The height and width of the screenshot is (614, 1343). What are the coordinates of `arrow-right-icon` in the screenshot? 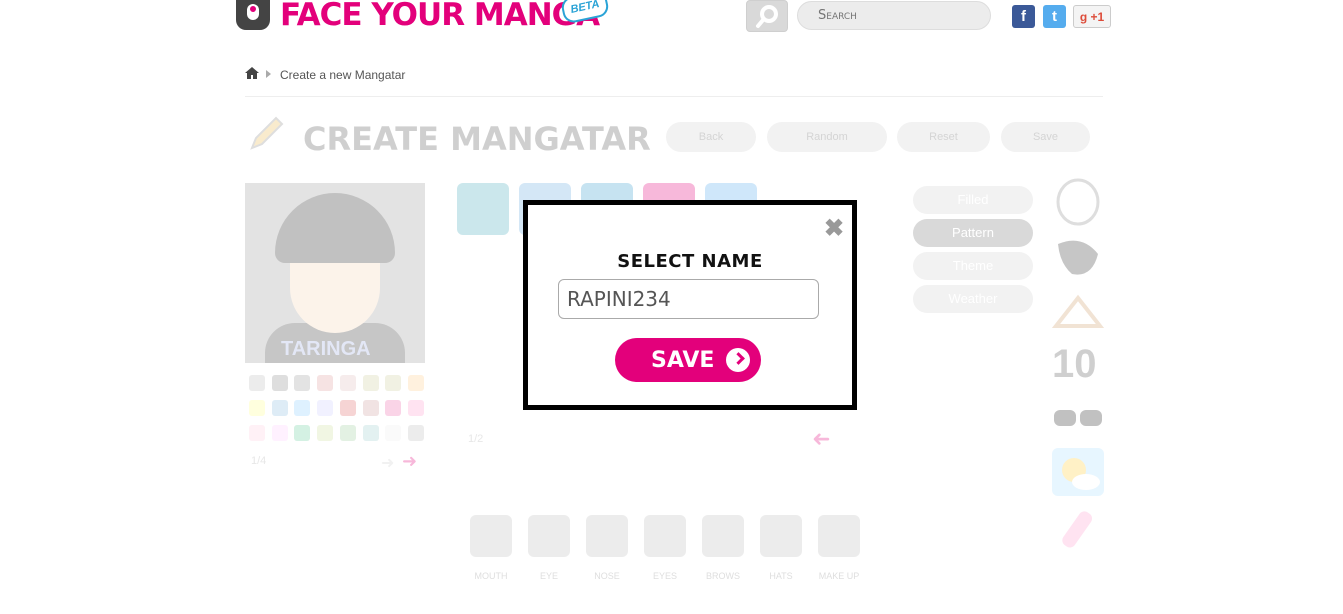 It's located at (738, 360).